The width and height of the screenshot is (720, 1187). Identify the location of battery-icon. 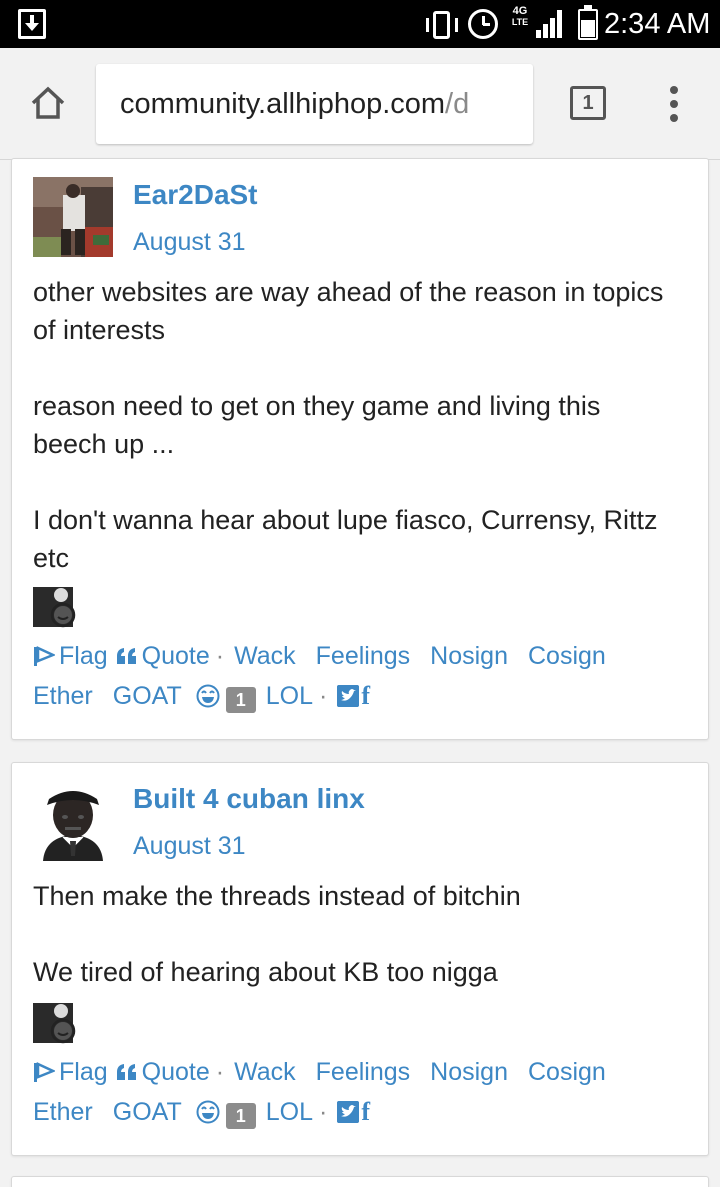
(588, 22).